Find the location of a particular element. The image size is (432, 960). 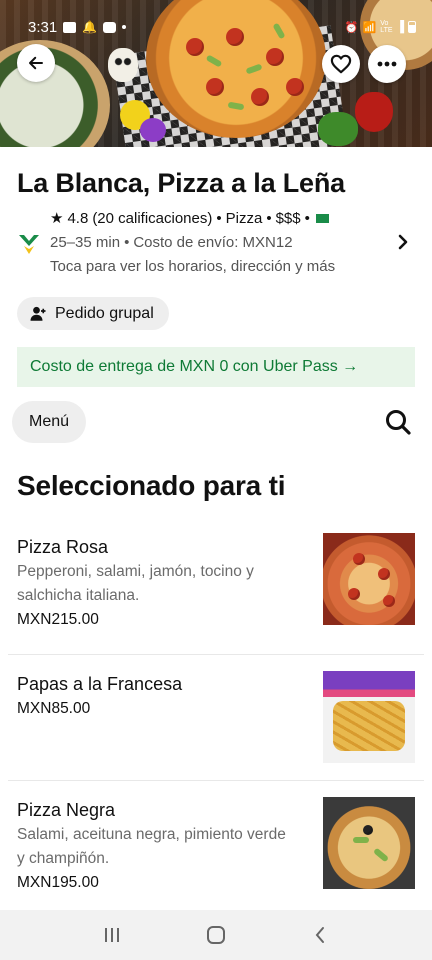

ticket-icon is located at coordinates (322, 218).